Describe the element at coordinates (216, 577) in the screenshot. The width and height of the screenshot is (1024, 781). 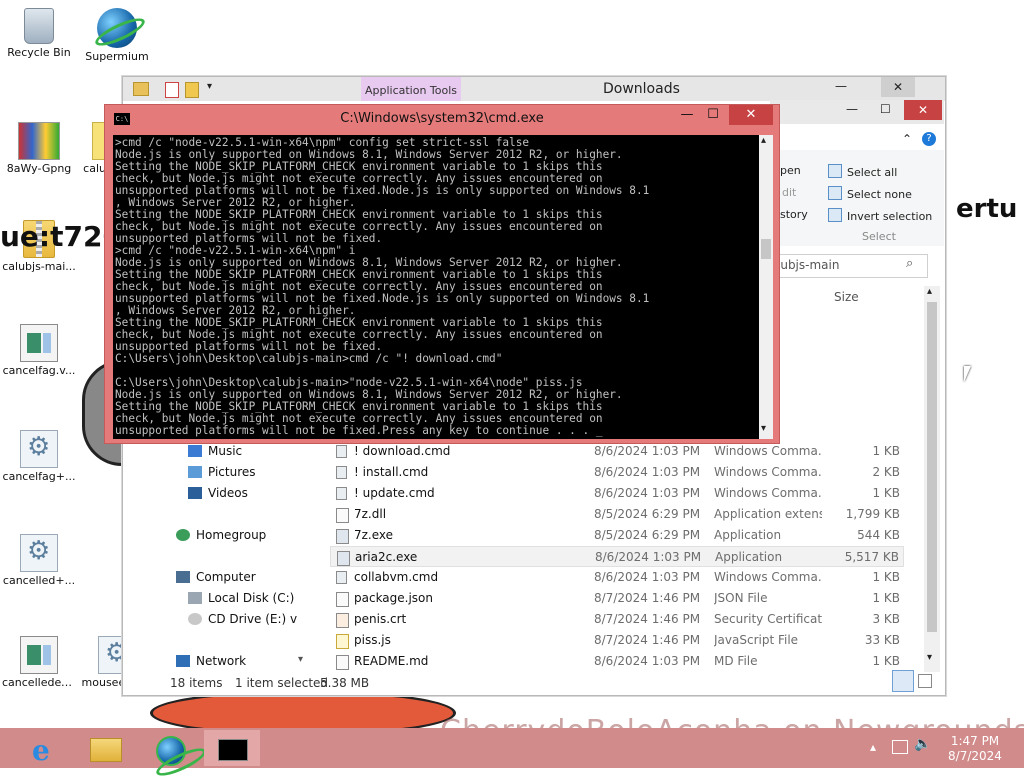
I see `nav-computer: Computer` at that location.